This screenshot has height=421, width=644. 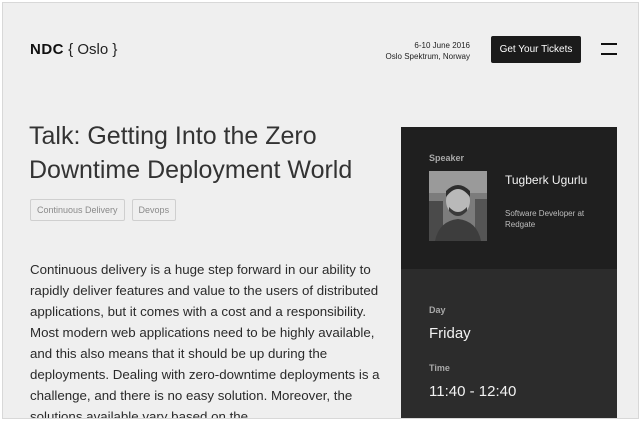 I want to click on tag-list: Continuous Delivery Devops, so click(x=103, y=210).